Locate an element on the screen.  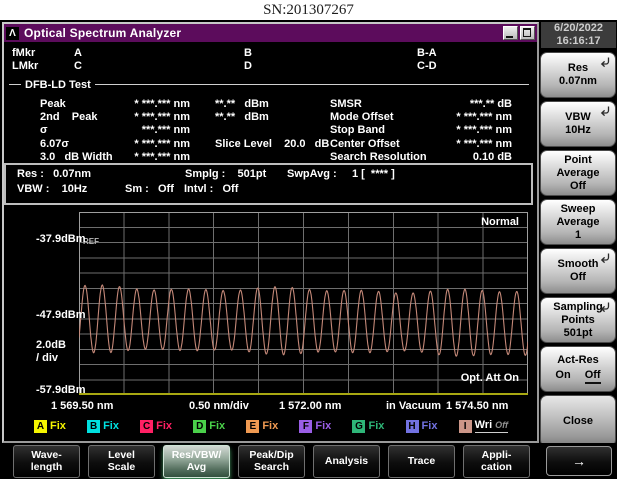
softkey-line: Point is located at coordinates (578, 159).